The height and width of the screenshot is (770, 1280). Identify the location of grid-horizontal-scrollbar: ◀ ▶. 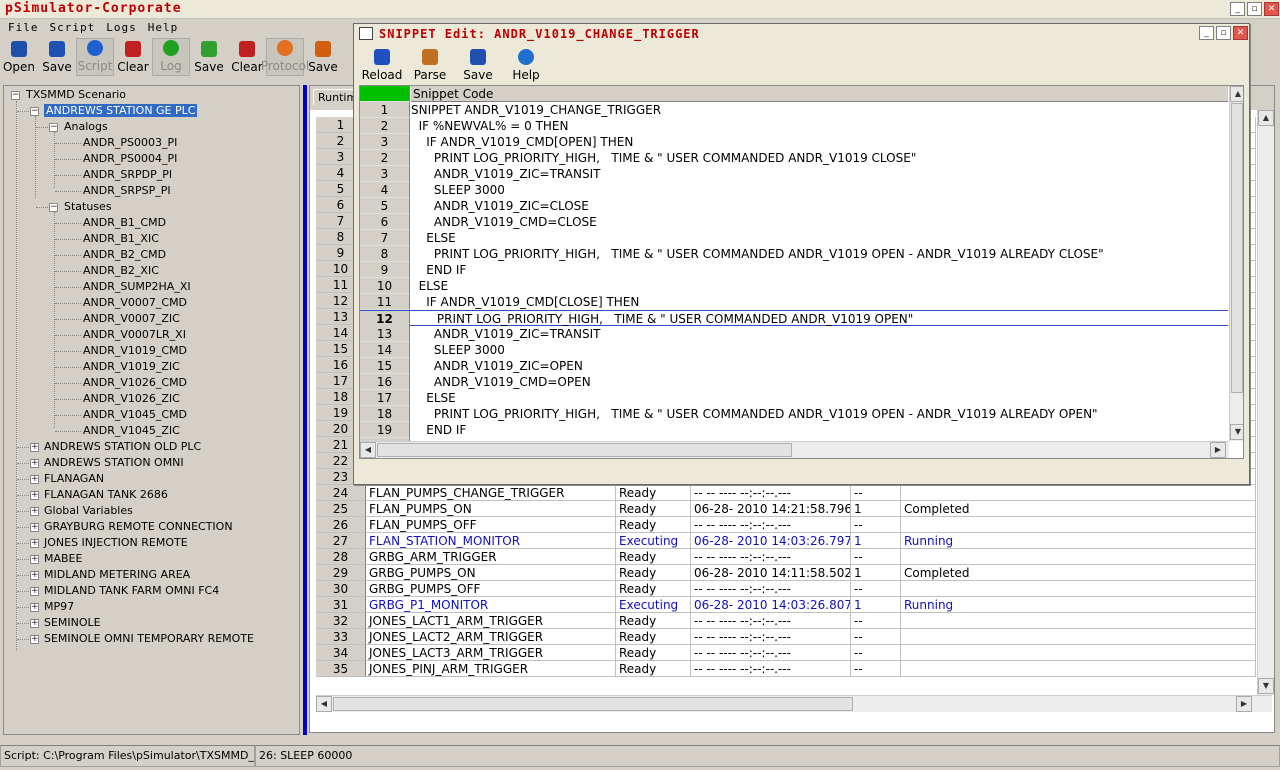
(794, 703).